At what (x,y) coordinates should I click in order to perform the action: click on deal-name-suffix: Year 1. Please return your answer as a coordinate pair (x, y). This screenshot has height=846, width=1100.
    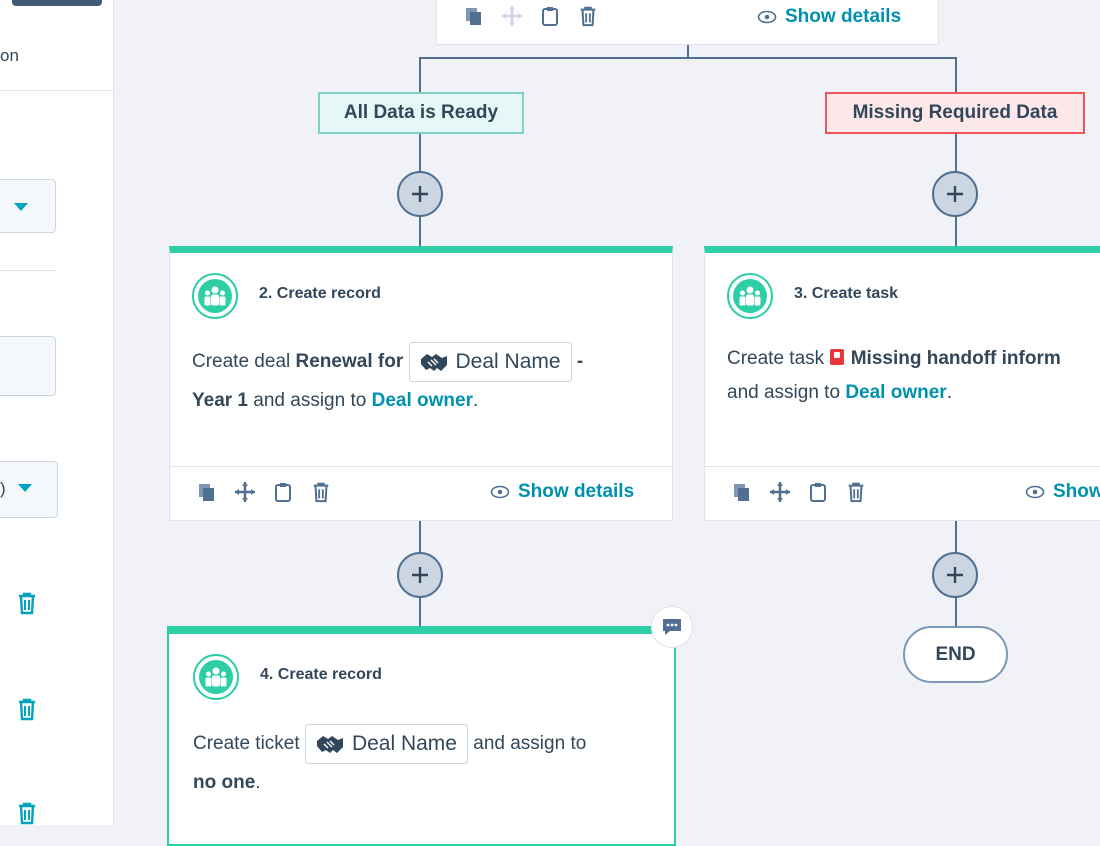
    Looking at the image, I should click on (220, 400).